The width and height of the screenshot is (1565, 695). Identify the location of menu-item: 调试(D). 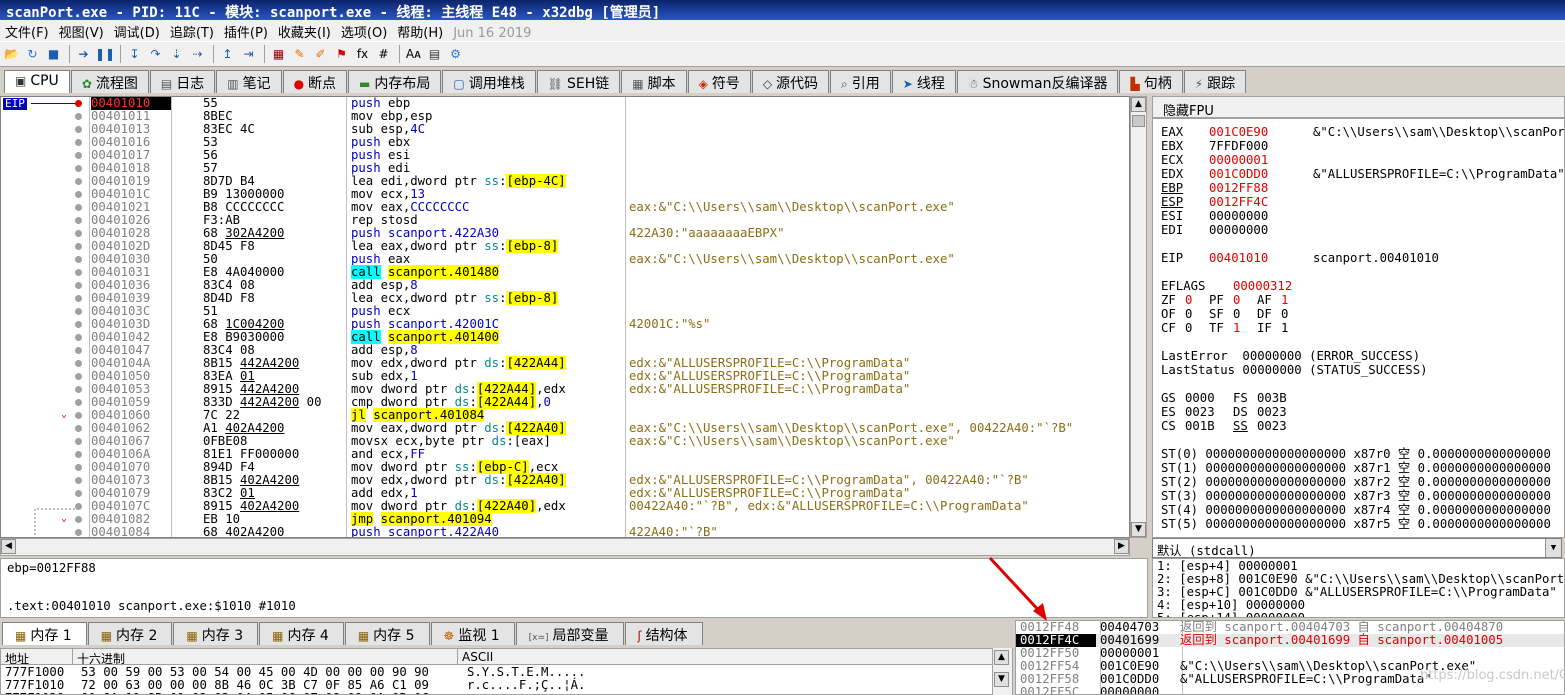
(137, 33).